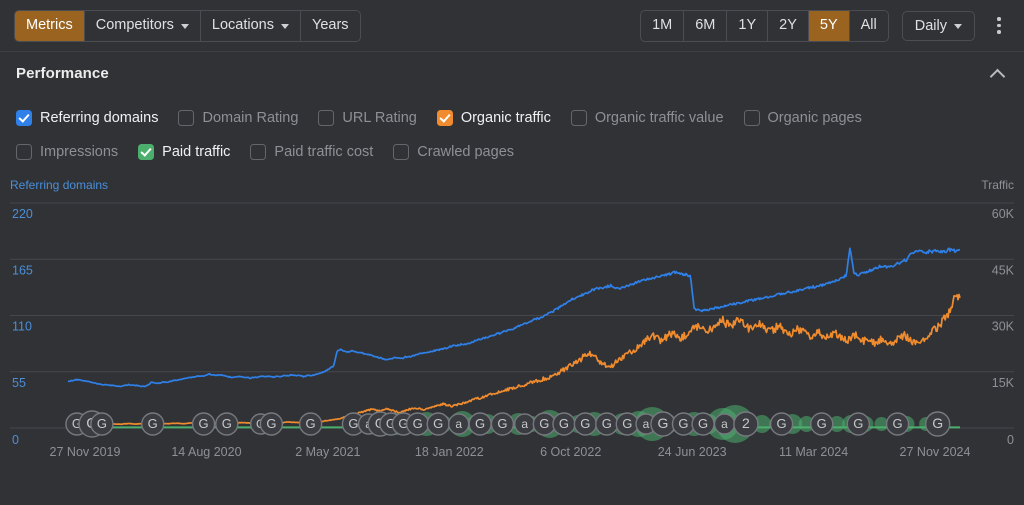 The image size is (1024, 505). Describe the element at coordinates (814, 118) in the screenshot. I see `metric-organic-pages-label: Organic pages` at that location.